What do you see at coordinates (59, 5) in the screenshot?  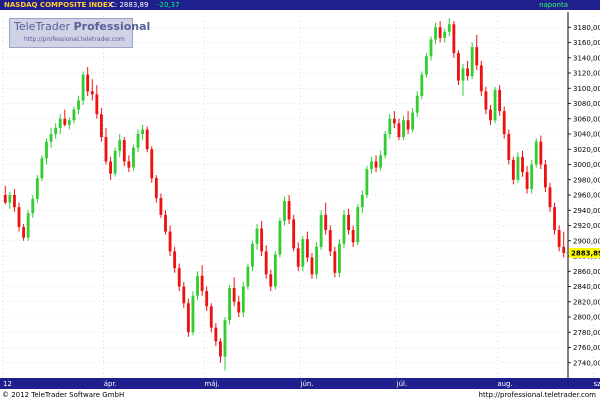 I see `instrument-title: NASDAQ COMPOSITE INDEX` at bounding box center [59, 5].